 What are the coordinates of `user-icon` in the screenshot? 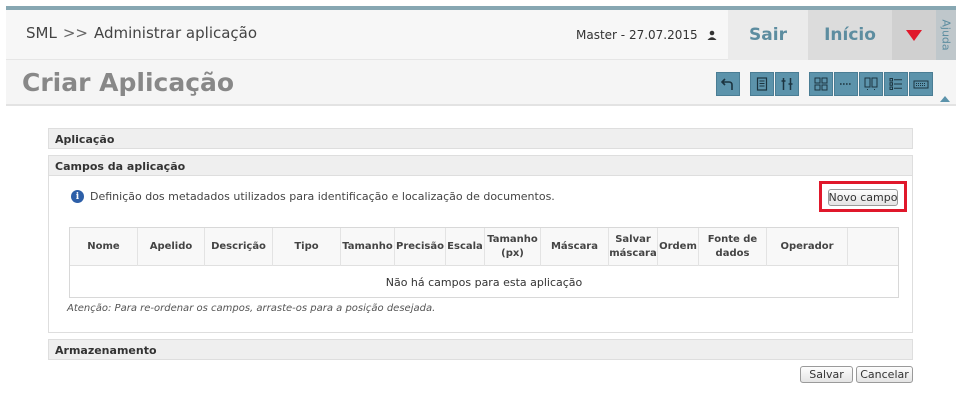 It's located at (712, 35).